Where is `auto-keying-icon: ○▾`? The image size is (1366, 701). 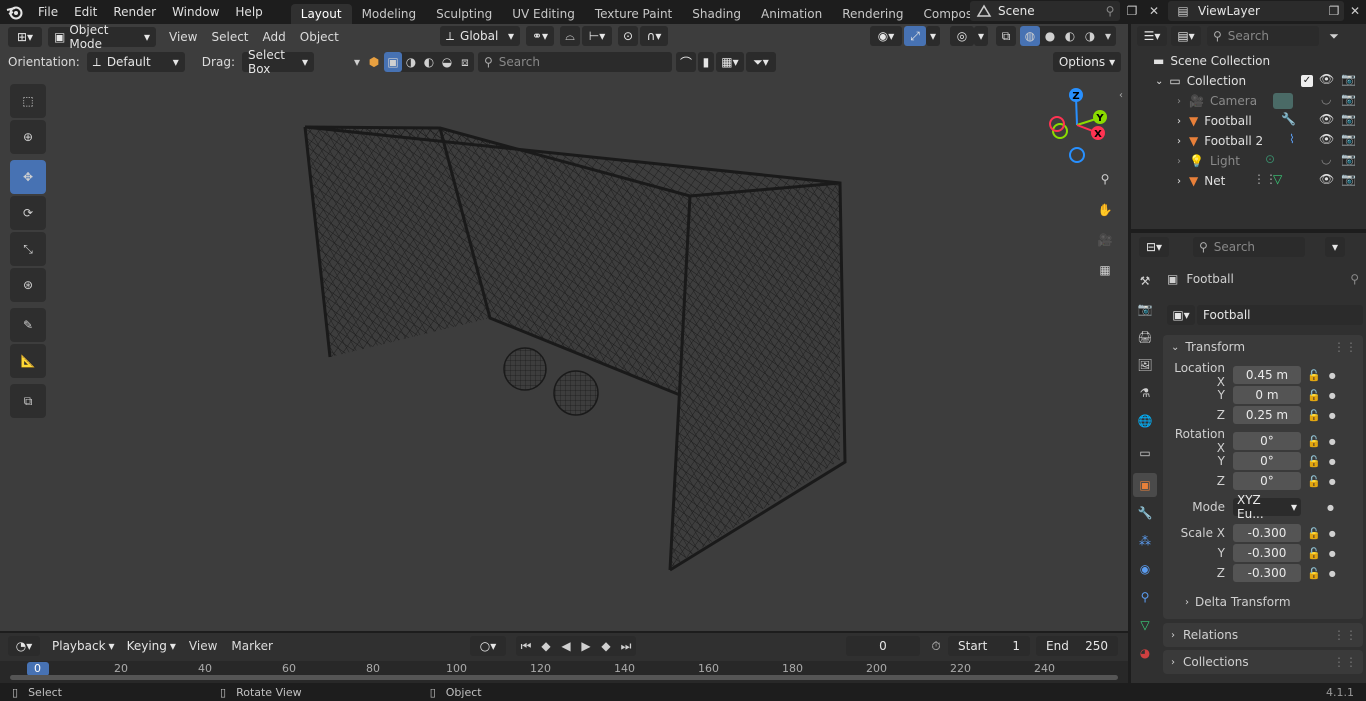
auto-keying-icon: ○▾ is located at coordinates (488, 646).